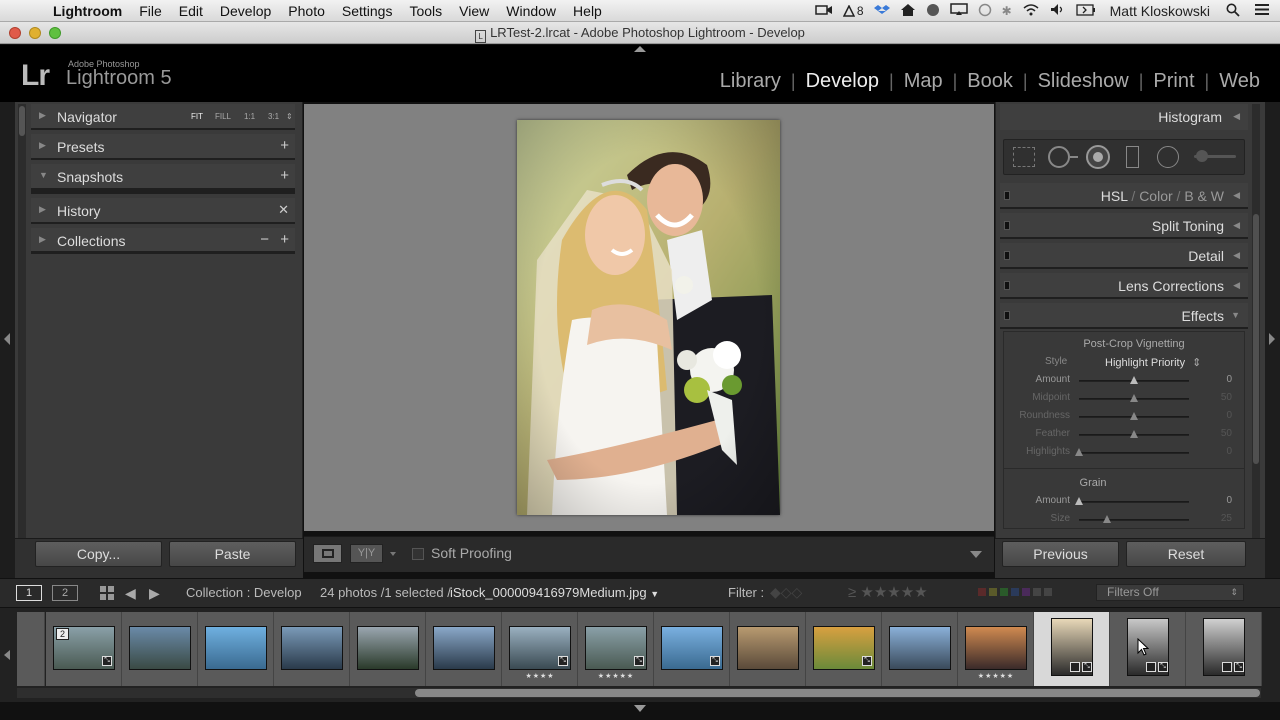 The width and height of the screenshot is (1280, 720). I want to click on previous-button: Previous, so click(1060, 554).